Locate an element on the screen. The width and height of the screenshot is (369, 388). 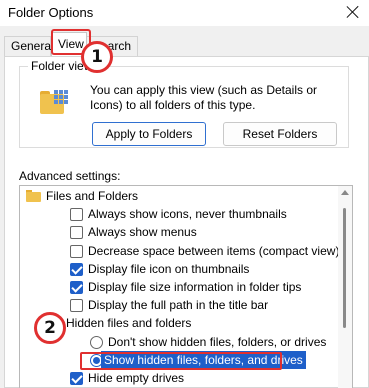
window-title: Folder Options is located at coordinates (51, 12).